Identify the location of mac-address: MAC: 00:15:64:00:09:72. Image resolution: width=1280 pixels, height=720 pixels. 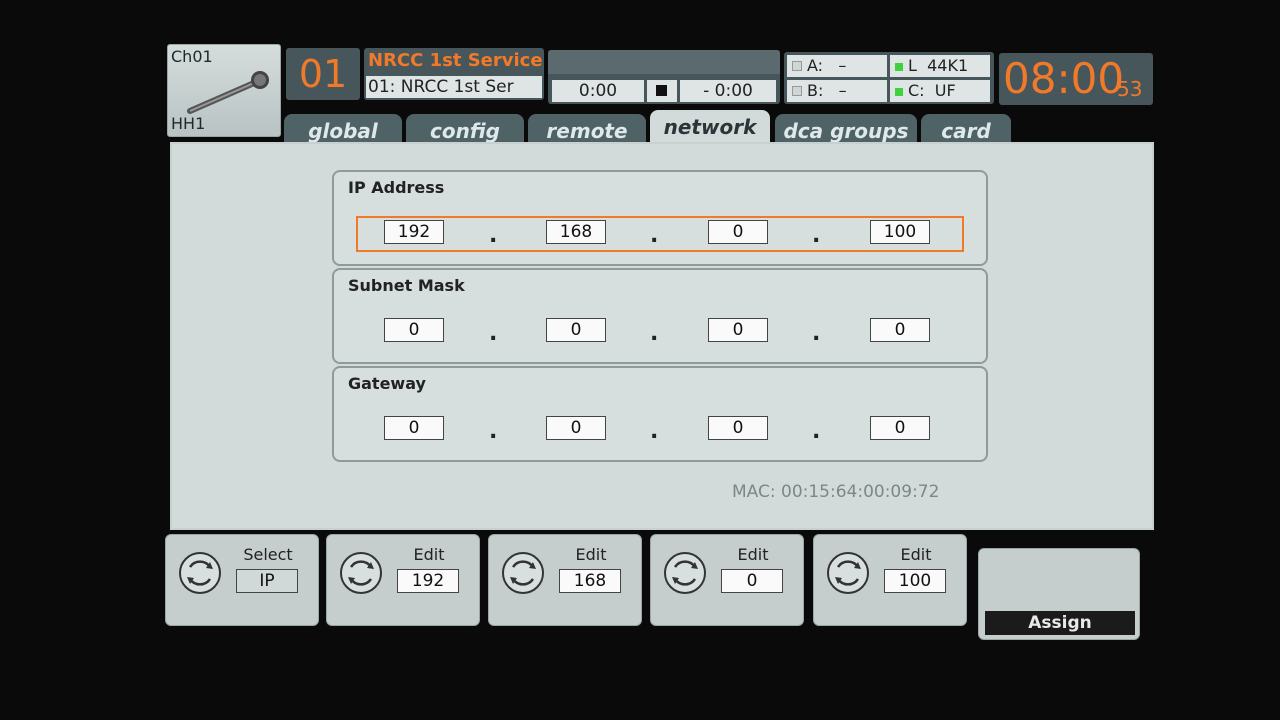
(836, 492).